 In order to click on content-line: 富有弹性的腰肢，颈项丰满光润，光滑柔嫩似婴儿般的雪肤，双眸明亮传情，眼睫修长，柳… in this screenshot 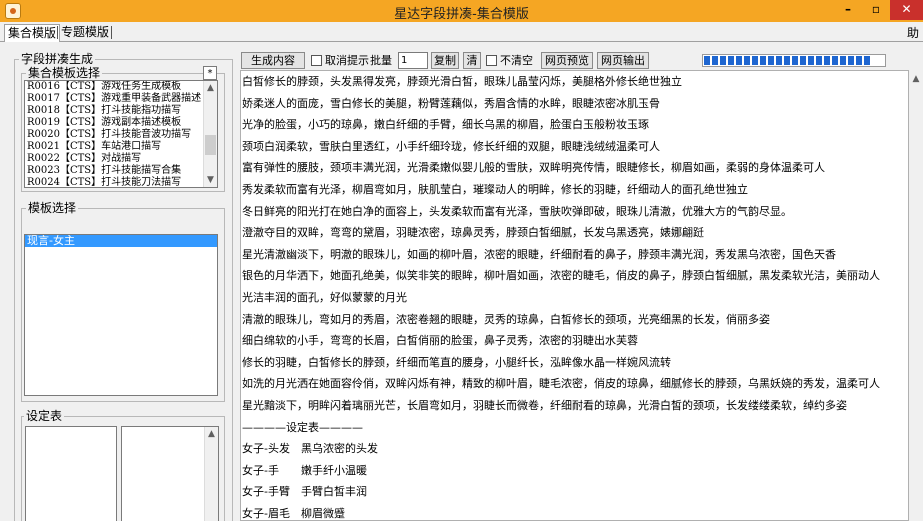, I will do `click(533, 168)`.